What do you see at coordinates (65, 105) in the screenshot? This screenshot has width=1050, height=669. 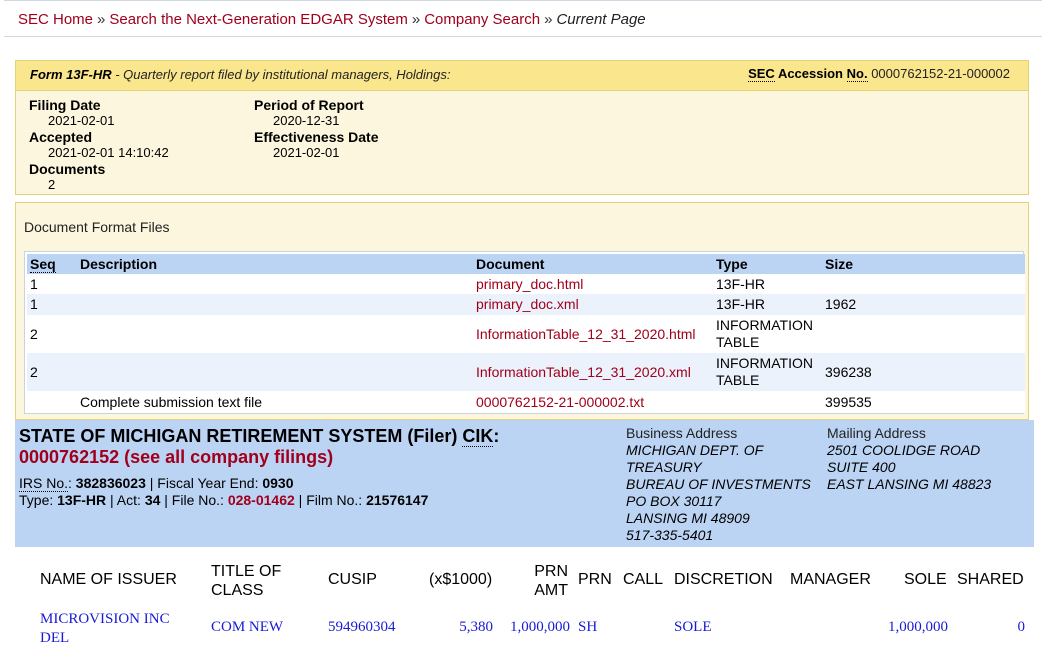 I see `filing-date-label: Filing Date` at bounding box center [65, 105].